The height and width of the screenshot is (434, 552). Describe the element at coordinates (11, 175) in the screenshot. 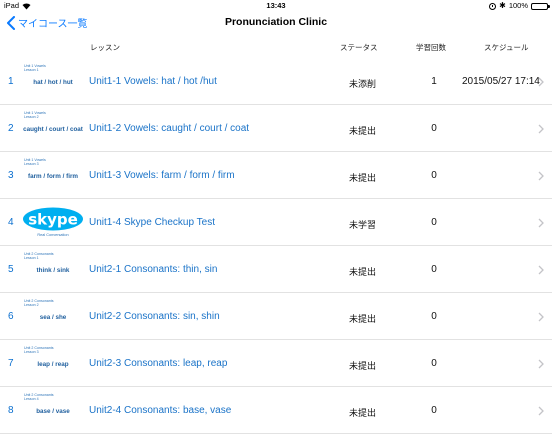

I see `lesson-number: 3` at that location.